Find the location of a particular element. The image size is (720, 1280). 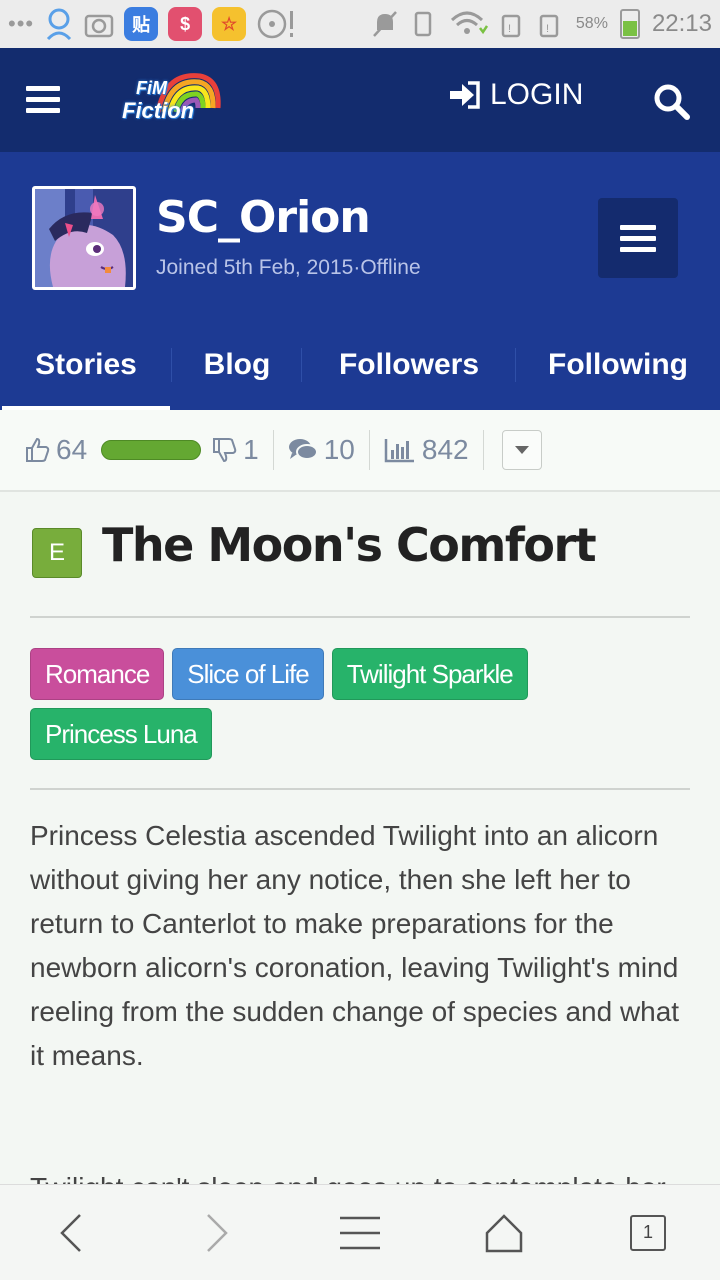

dislike-count: 1 is located at coordinates (251, 449).